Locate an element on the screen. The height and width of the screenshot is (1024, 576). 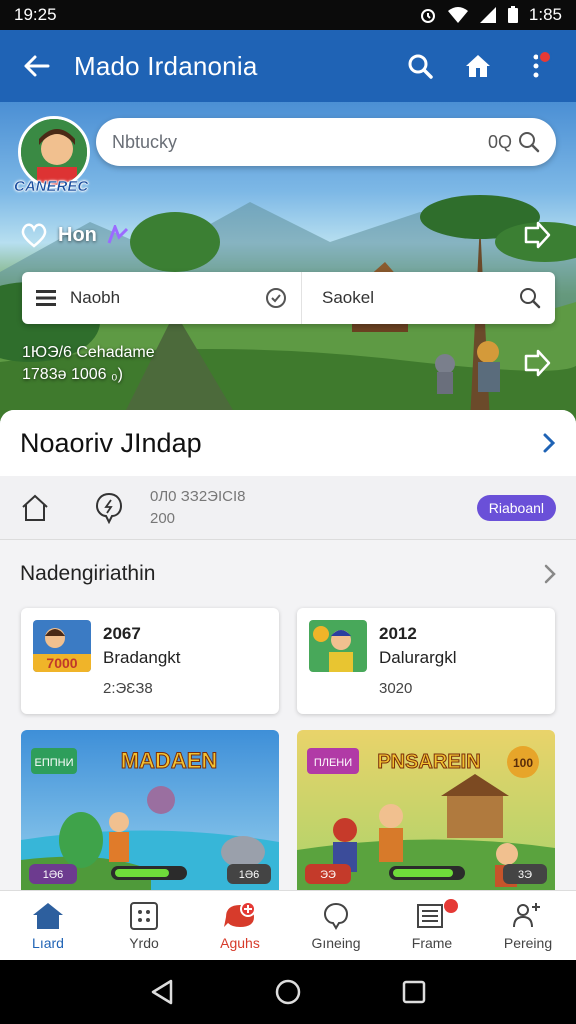
app-bar: Mado Irdanonia is located at coordinates (288, 66).